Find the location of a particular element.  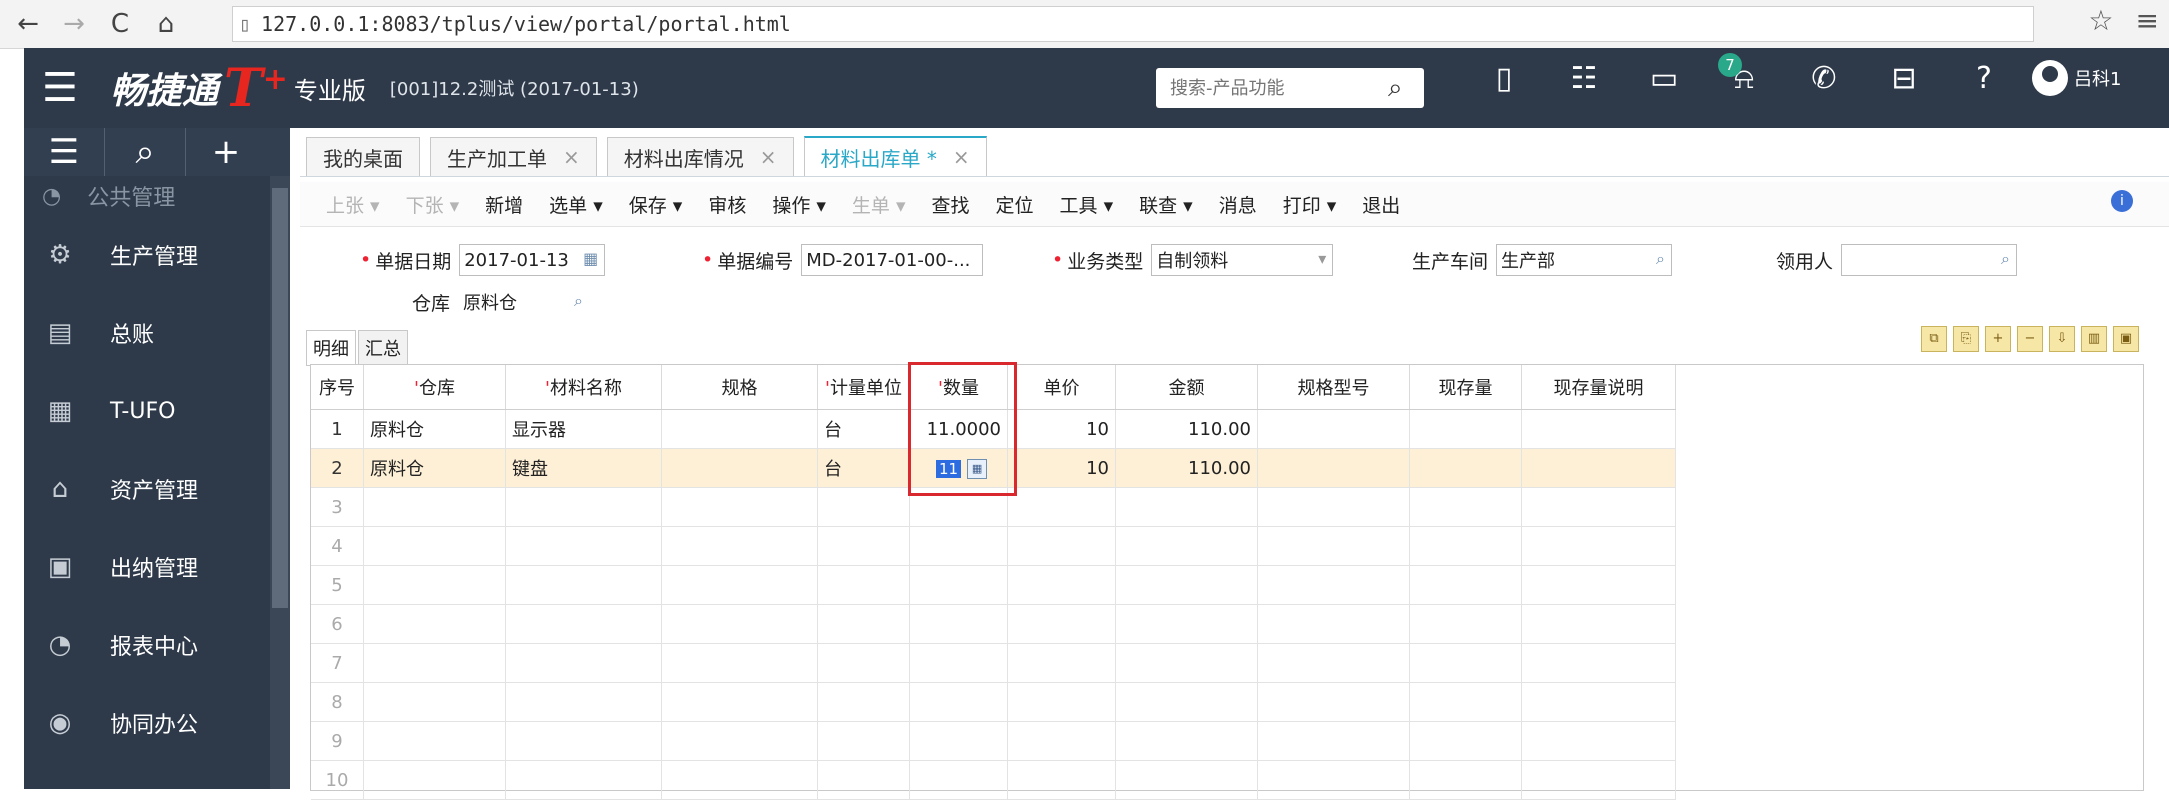

calendar-icon: ▦ is located at coordinates (590, 258).